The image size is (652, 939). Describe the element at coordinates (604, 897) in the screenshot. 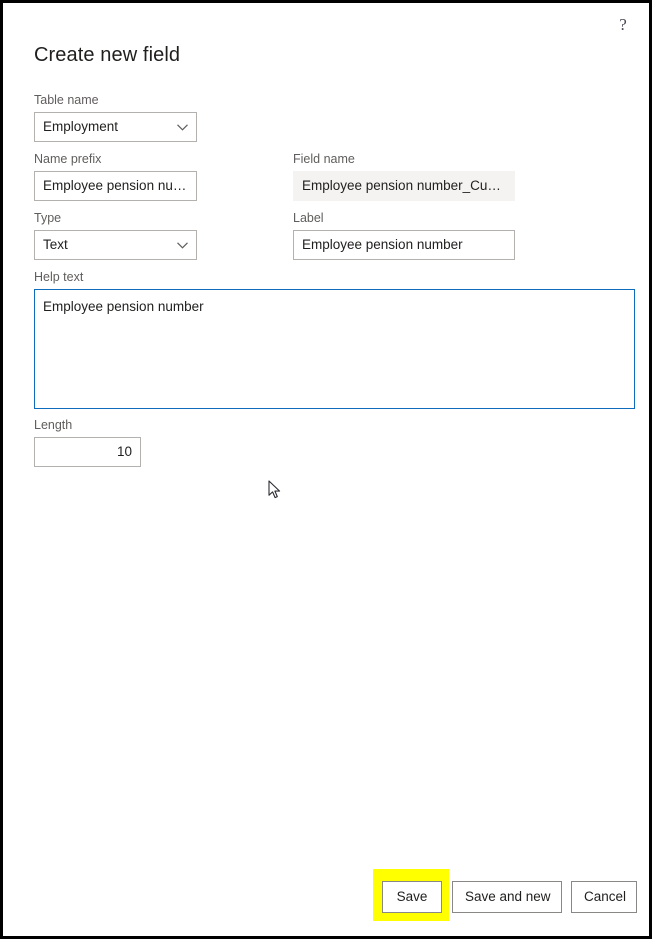

I see `cancel-button: Cancel` at that location.